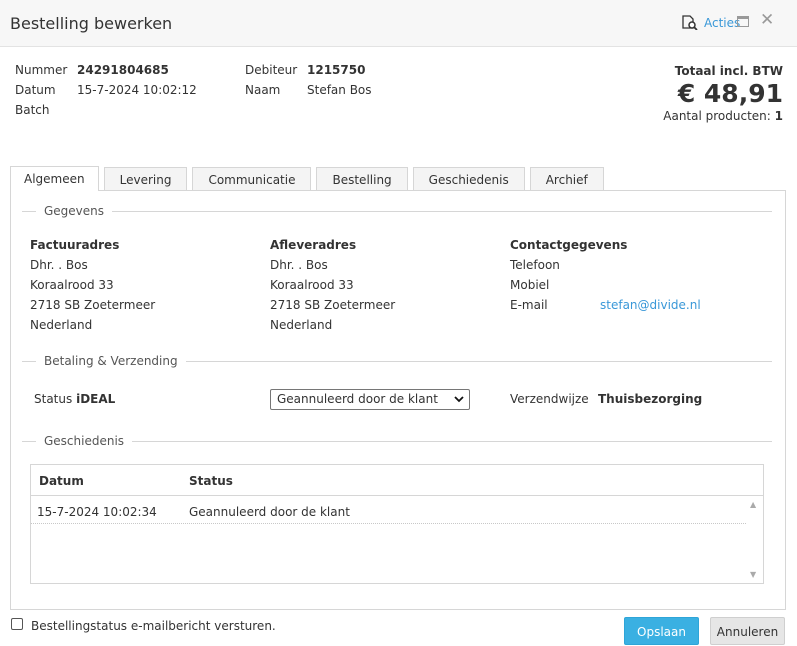 Image resolution: width=797 pixels, height=646 pixels. I want to click on nummer-value: 24291804685, so click(123, 70).